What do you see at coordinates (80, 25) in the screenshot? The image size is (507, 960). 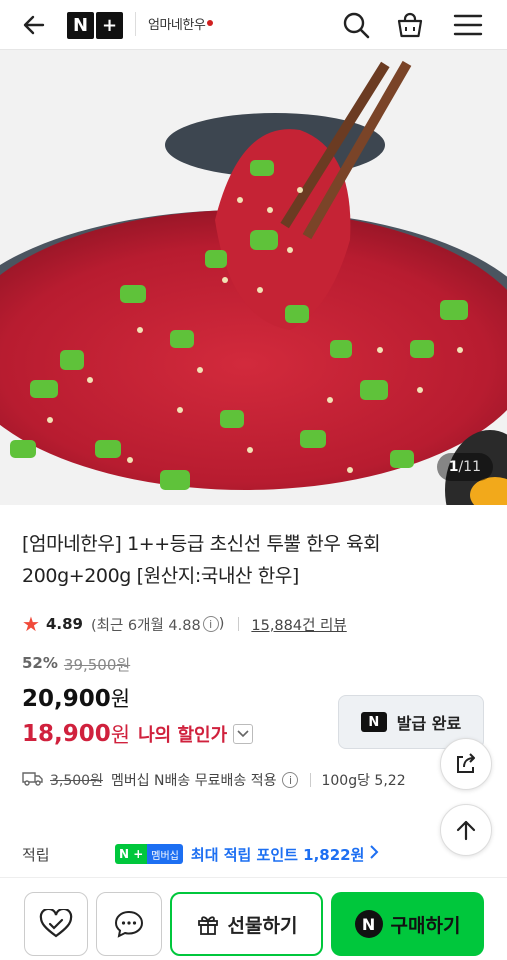 I see `nplus-n: N` at bounding box center [80, 25].